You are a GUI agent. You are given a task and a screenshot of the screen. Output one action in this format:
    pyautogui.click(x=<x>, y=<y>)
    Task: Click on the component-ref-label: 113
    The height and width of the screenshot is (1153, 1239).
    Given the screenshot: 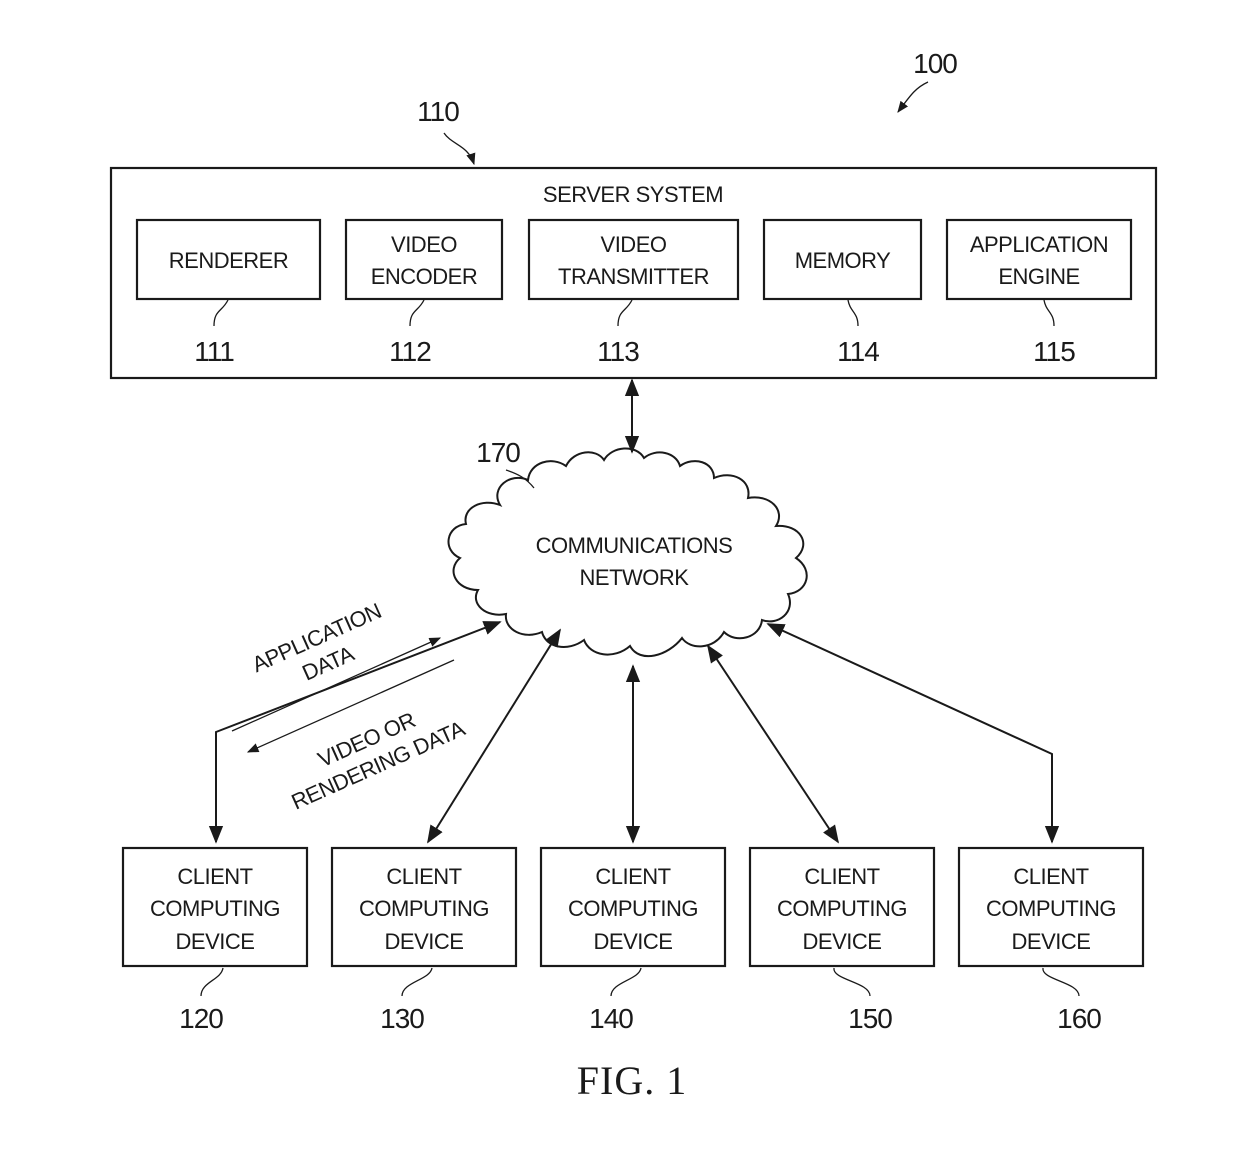 What is the action you would take?
    pyautogui.click(x=618, y=351)
    